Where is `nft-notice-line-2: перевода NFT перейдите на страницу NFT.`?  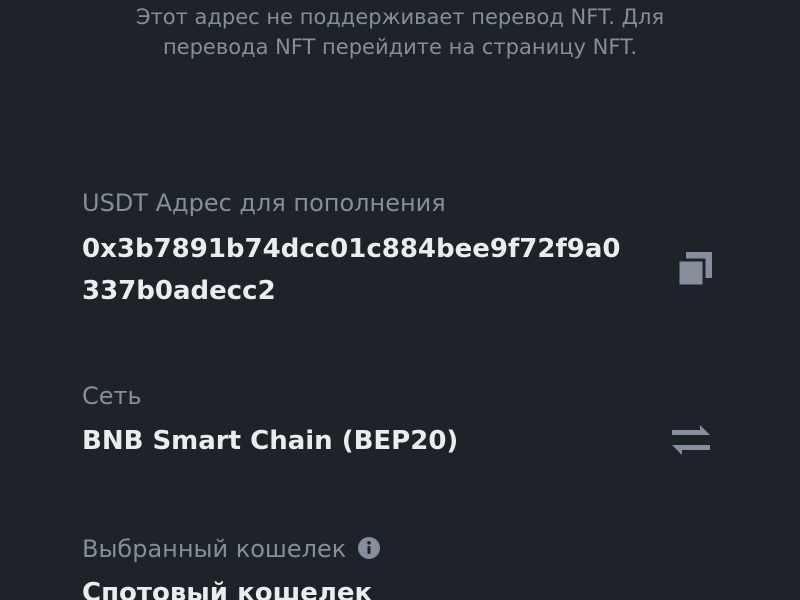
nft-notice-line-2: перевода NFT перейдите на страницу NFT. is located at coordinates (400, 47).